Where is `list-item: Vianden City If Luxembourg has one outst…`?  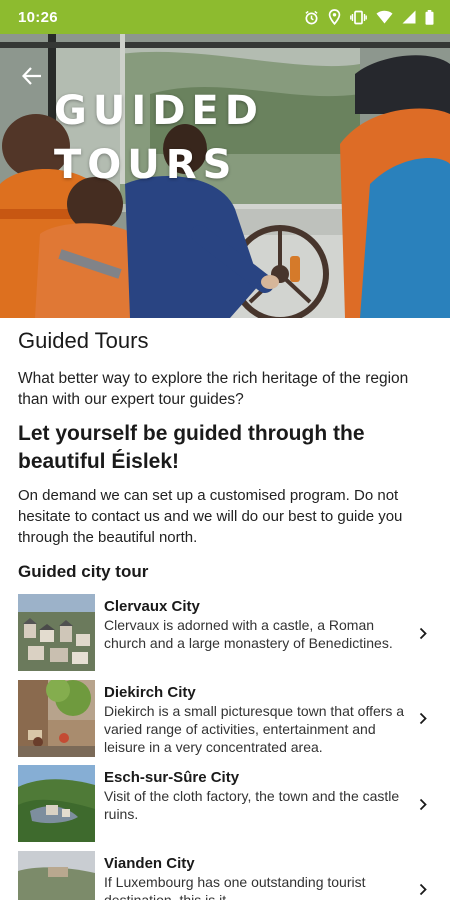
list-item: Vianden City If Luxembourg has one outst… is located at coordinates (225, 875).